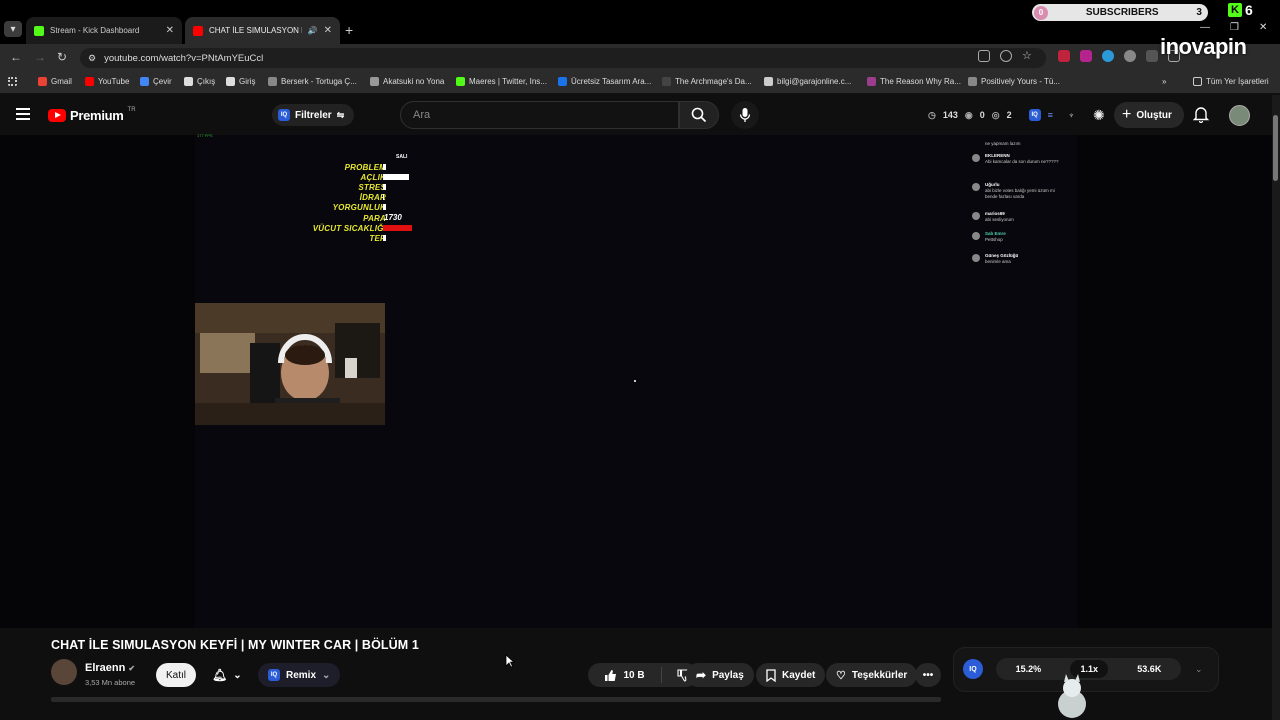  I want to click on create-button: + Oluştur, so click(1149, 115).